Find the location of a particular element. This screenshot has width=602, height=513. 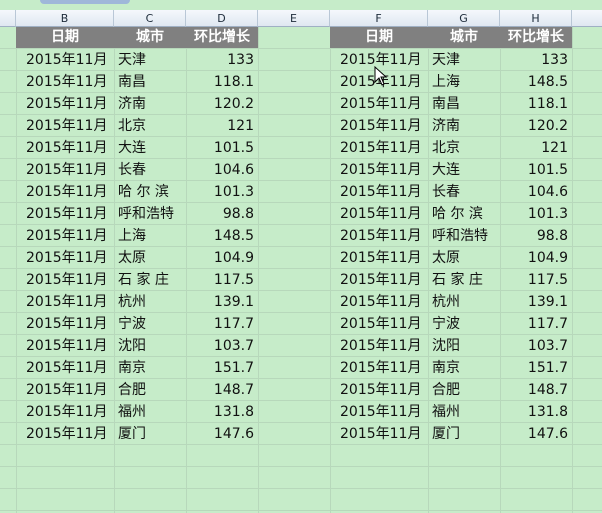

column-header-f: F is located at coordinates (379, 18).